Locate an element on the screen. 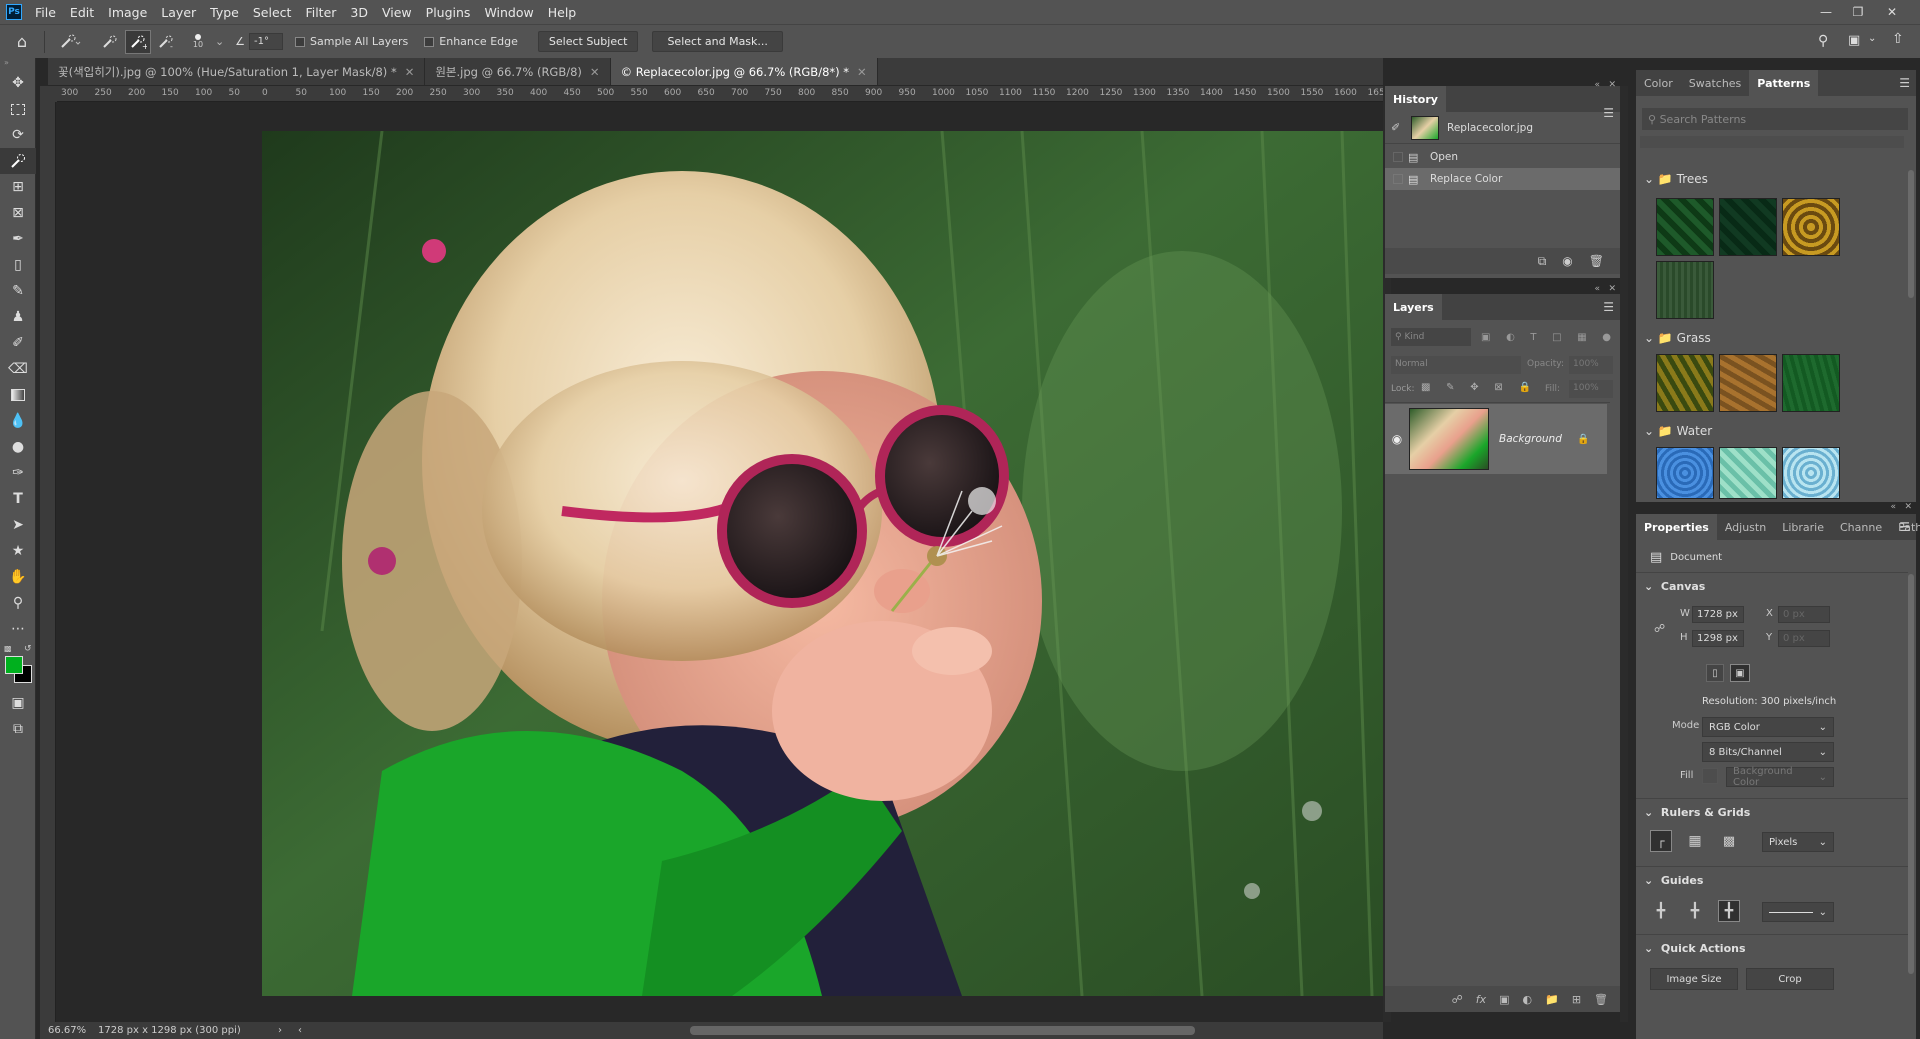 The width and height of the screenshot is (1920, 1039). doc-tab-3: © Replacecolor.jpg @ 66.7% (RGB/8*) * ✕ is located at coordinates (744, 71).